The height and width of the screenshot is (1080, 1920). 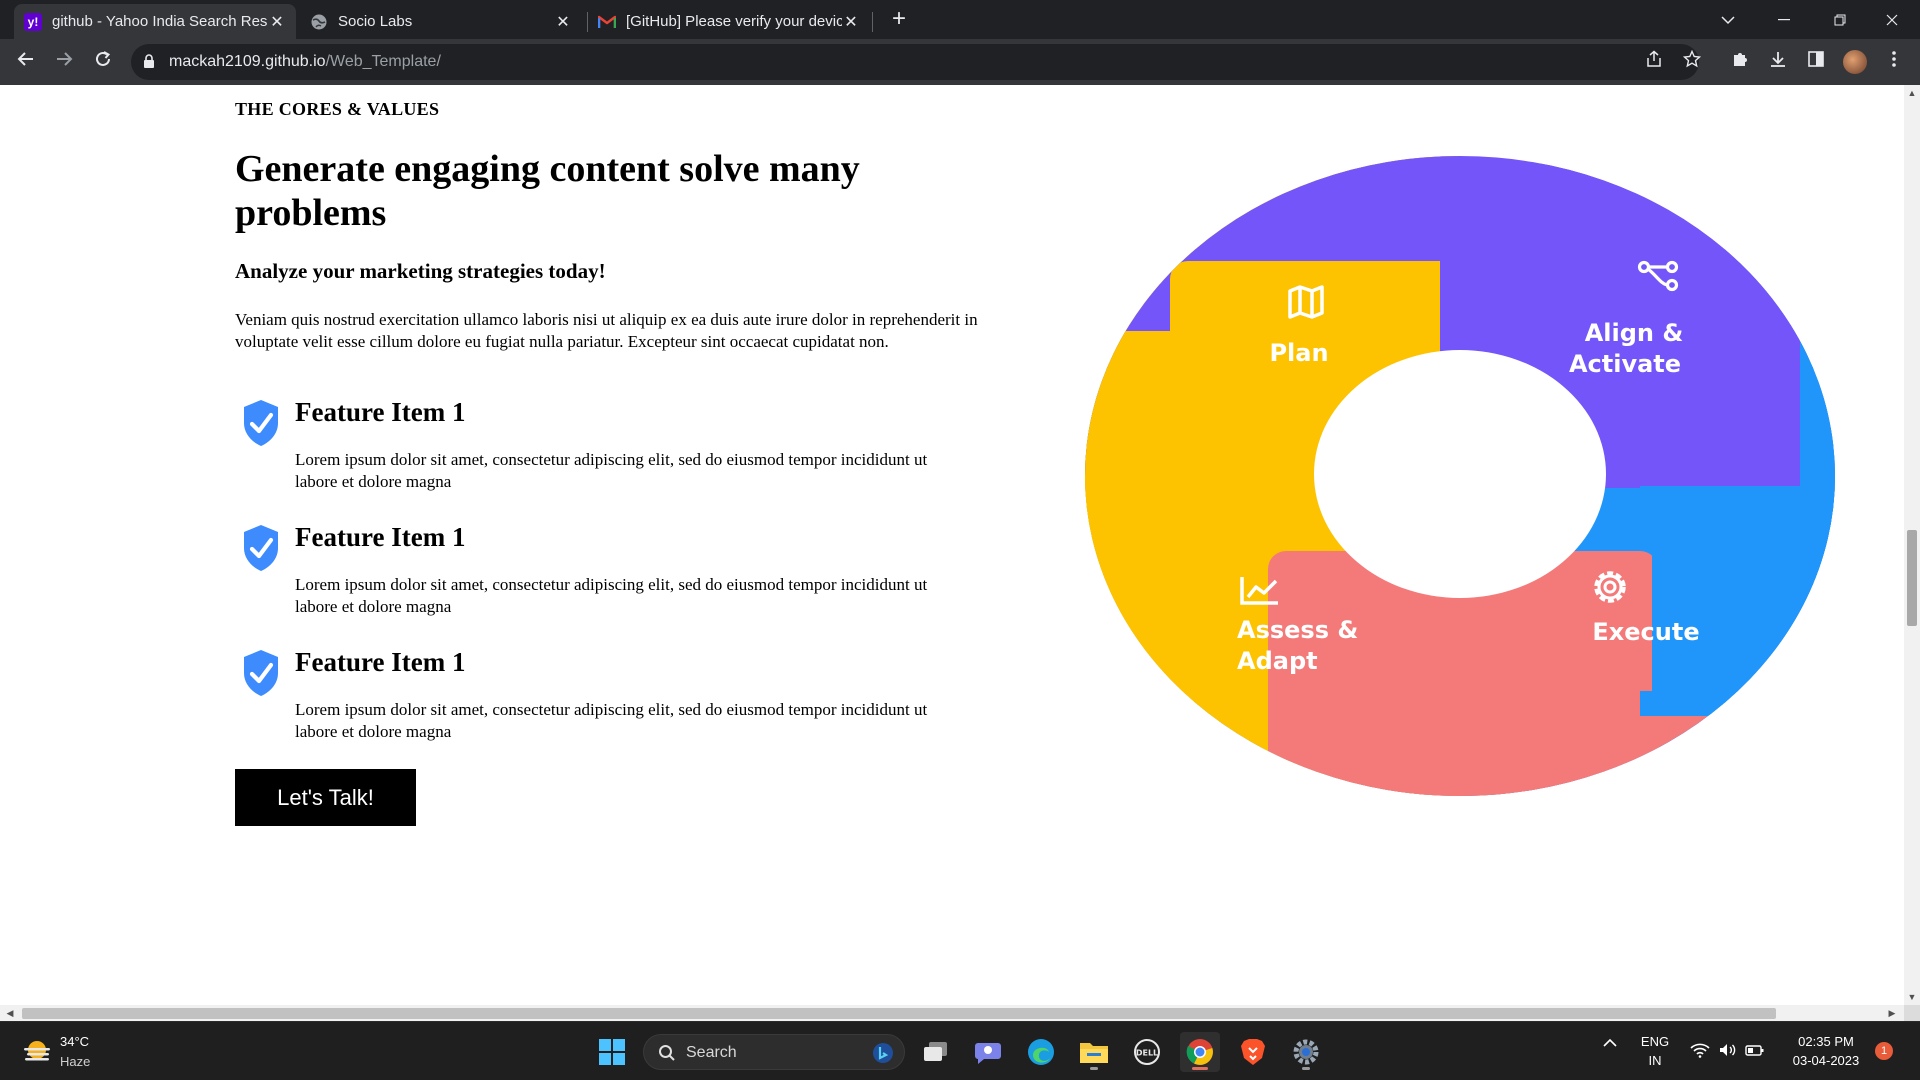 I want to click on back-button, so click(x=26, y=62).